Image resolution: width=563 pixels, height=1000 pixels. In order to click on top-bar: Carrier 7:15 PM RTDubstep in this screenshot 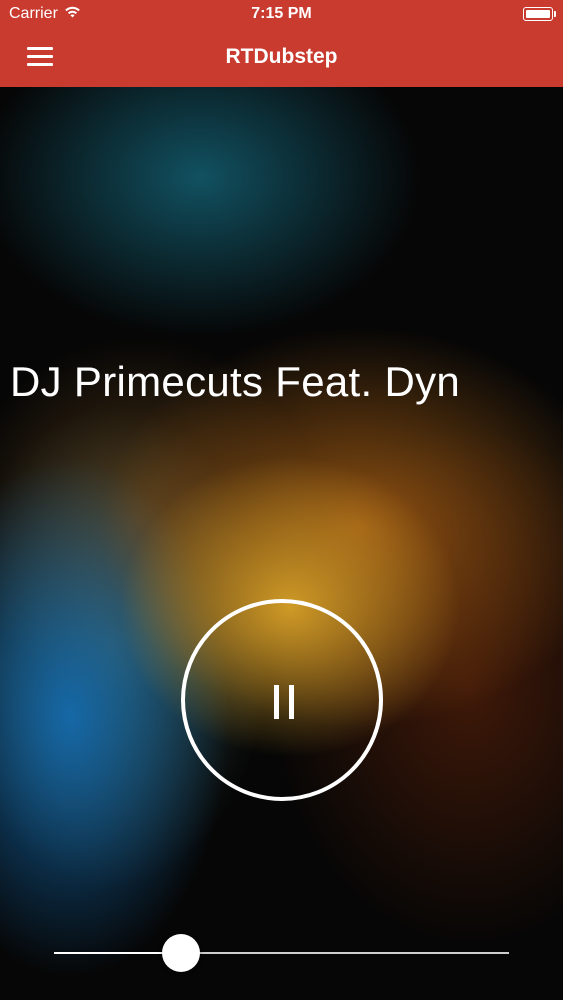, I will do `click(281, 43)`.